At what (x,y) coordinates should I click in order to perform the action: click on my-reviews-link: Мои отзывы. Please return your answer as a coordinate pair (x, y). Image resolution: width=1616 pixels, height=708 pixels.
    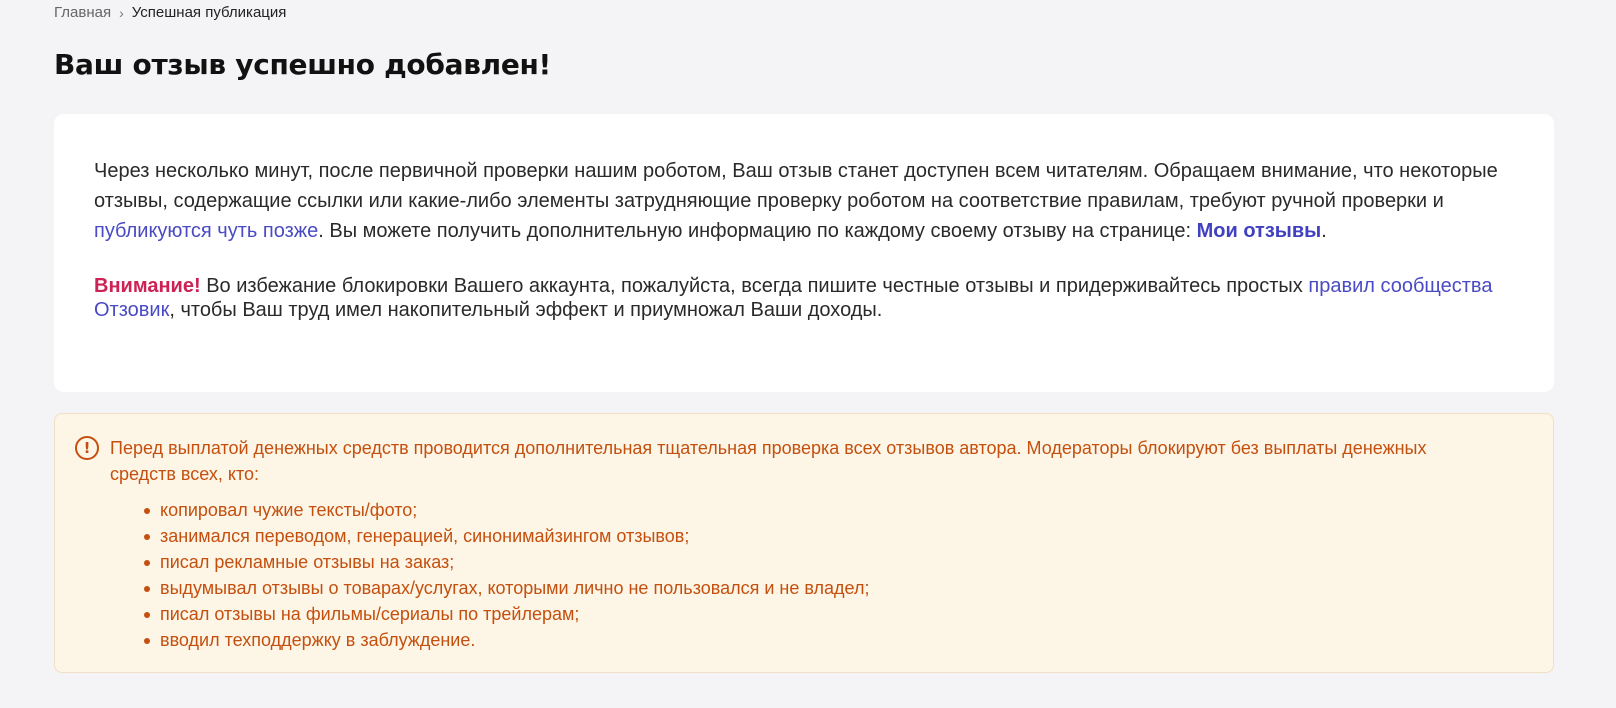
    Looking at the image, I should click on (1259, 231).